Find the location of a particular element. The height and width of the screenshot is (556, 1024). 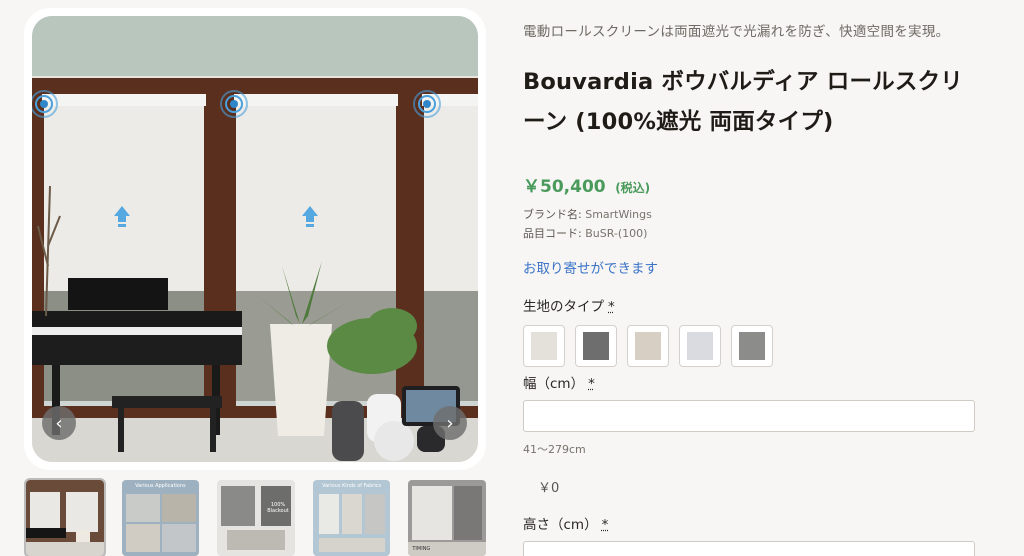

order-availability-link: お取り寄せができます is located at coordinates (753, 267).